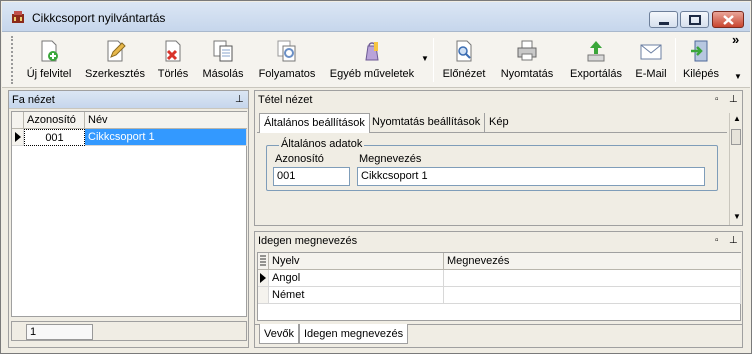 The image size is (752, 354). What do you see at coordinates (354, 334) in the screenshot?
I see `tab-foreign-names: Idegen megnevezés` at bounding box center [354, 334].